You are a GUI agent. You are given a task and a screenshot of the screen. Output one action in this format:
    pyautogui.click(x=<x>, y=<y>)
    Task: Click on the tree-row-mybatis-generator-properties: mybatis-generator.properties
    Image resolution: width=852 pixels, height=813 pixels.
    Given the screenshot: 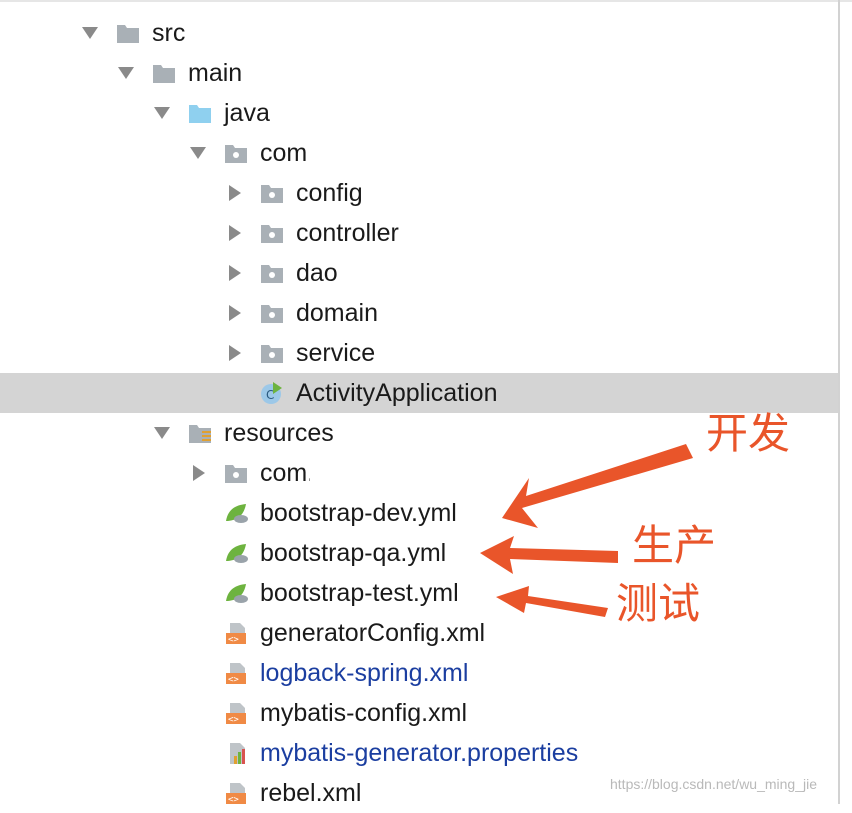 What is the action you would take?
    pyautogui.click(x=419, y=753)
    